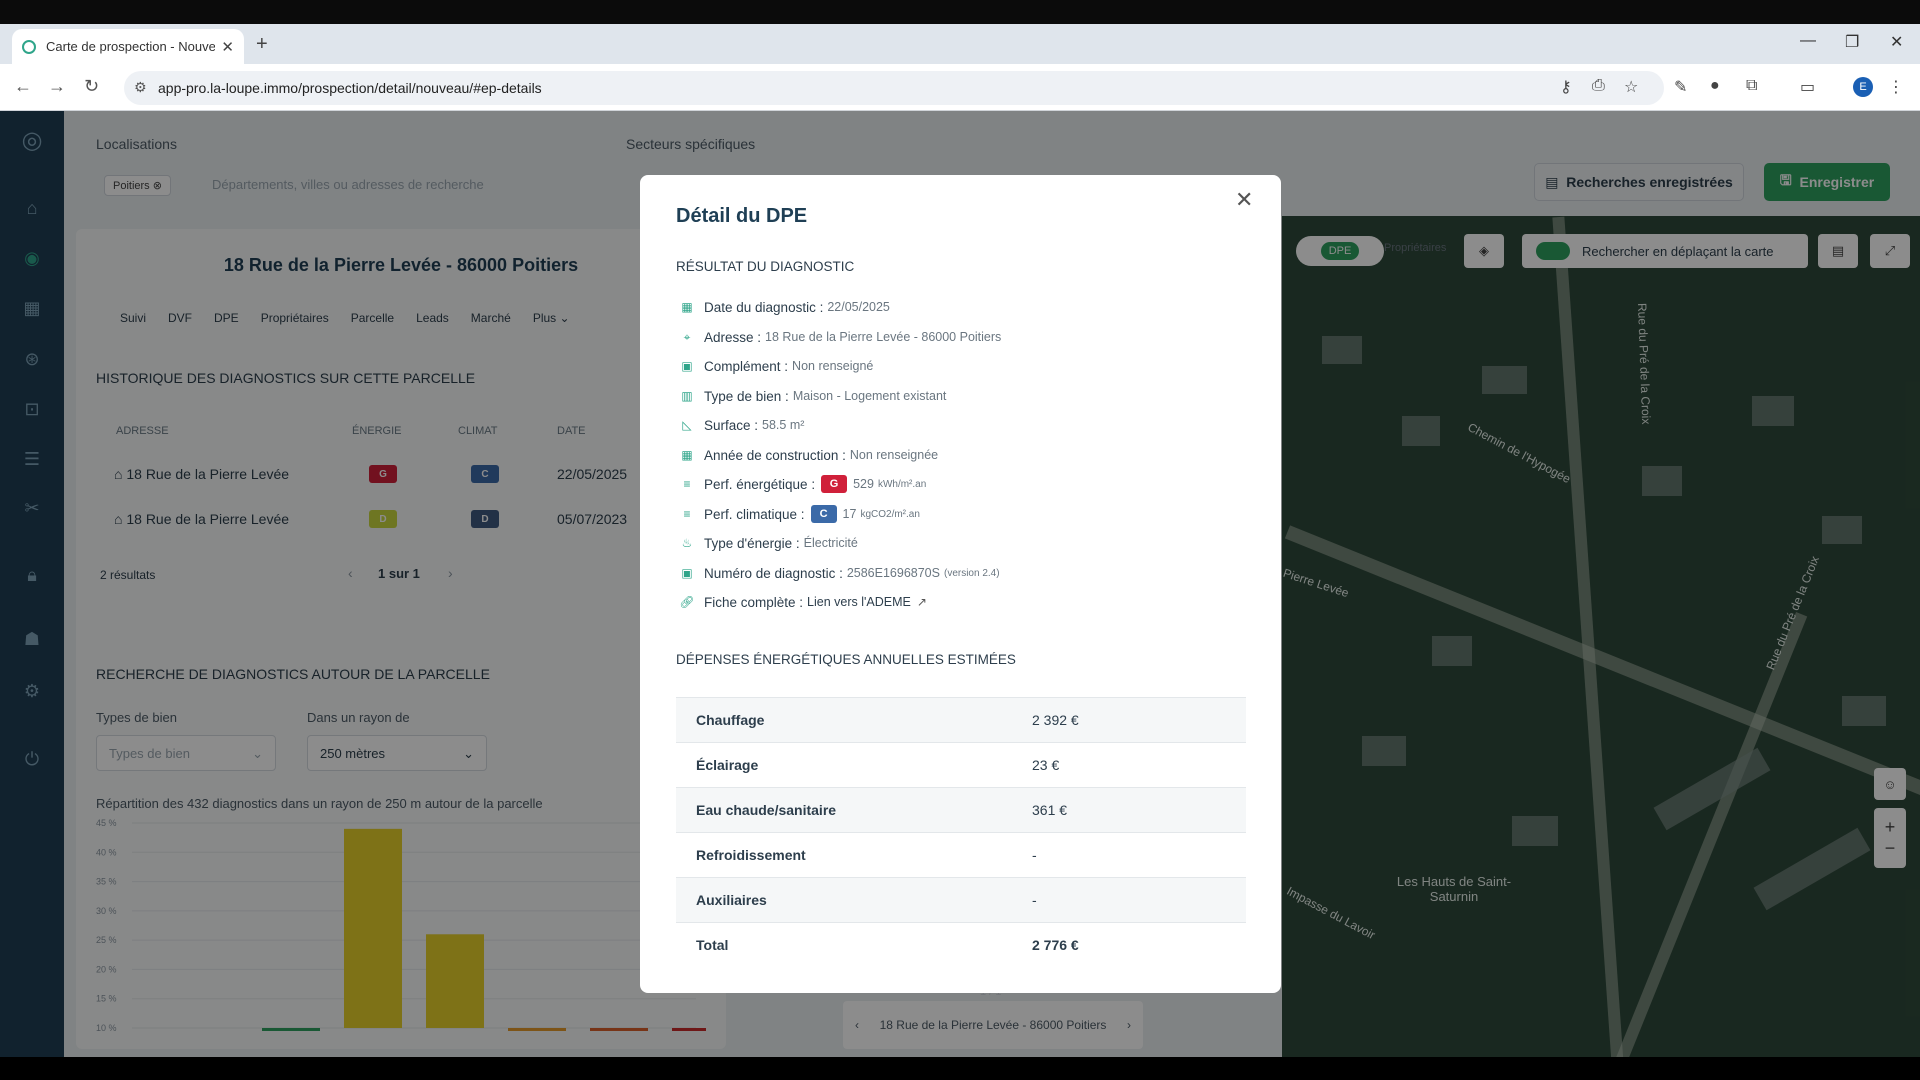  I want to click on browser-tab: Carte de prospection - Nouvelle ✕, so click(128, 46).